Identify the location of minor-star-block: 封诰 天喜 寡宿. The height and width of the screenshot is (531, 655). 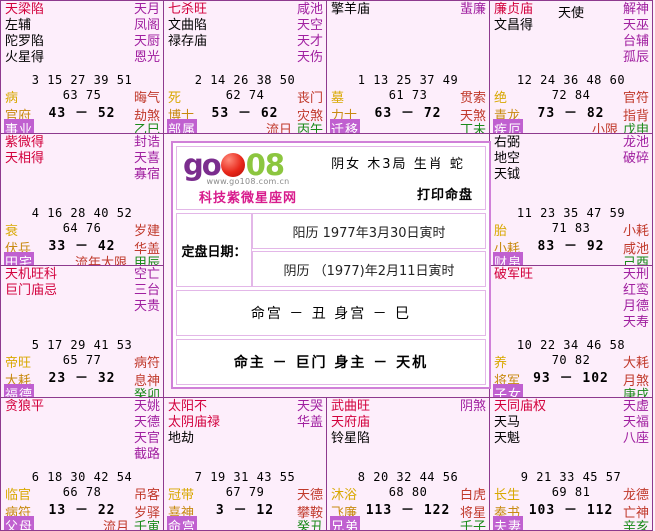
(147, 159).